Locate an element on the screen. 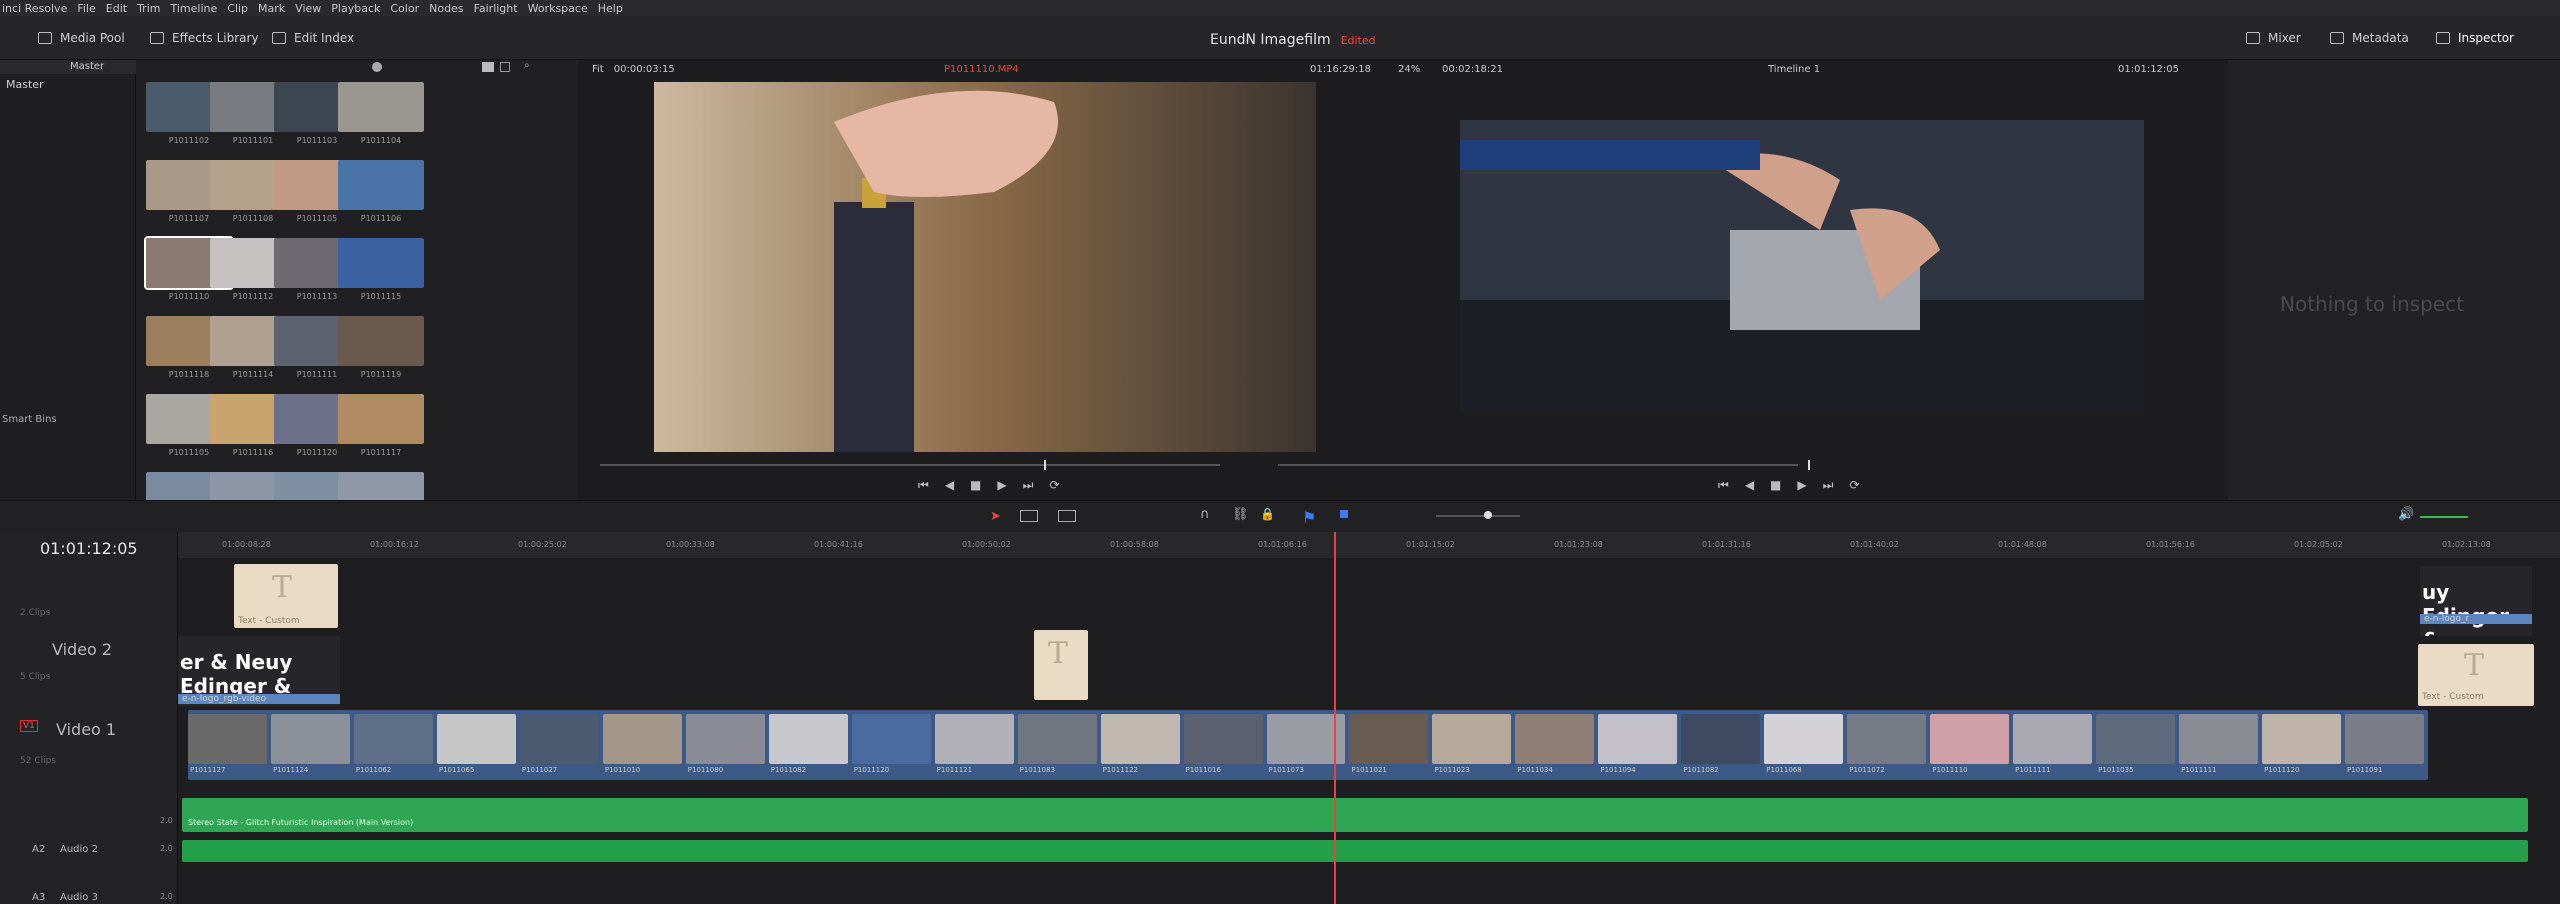 This screenshot has width=2560, height=904. lock-icon: 🔒 is located at coordinates (1267, 514).